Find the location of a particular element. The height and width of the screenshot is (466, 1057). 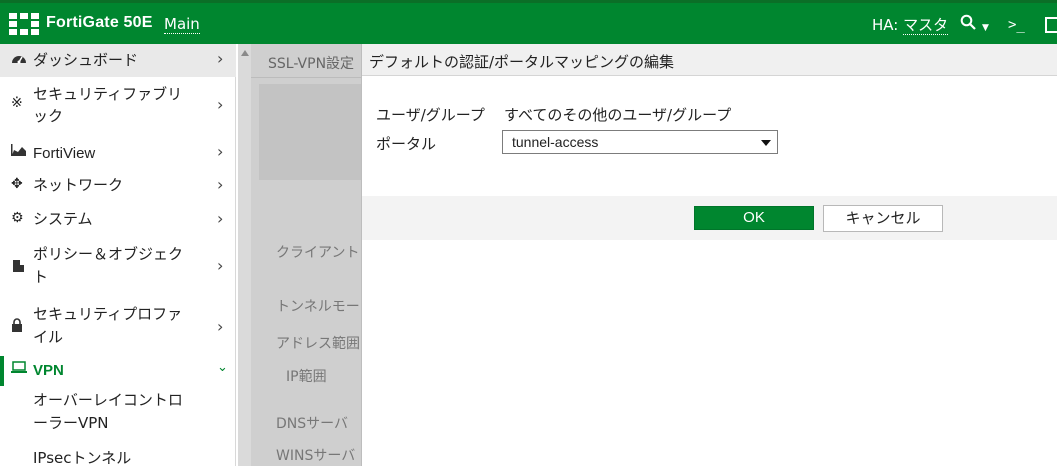

ok-button: OK is located at coordinates (754, 218).